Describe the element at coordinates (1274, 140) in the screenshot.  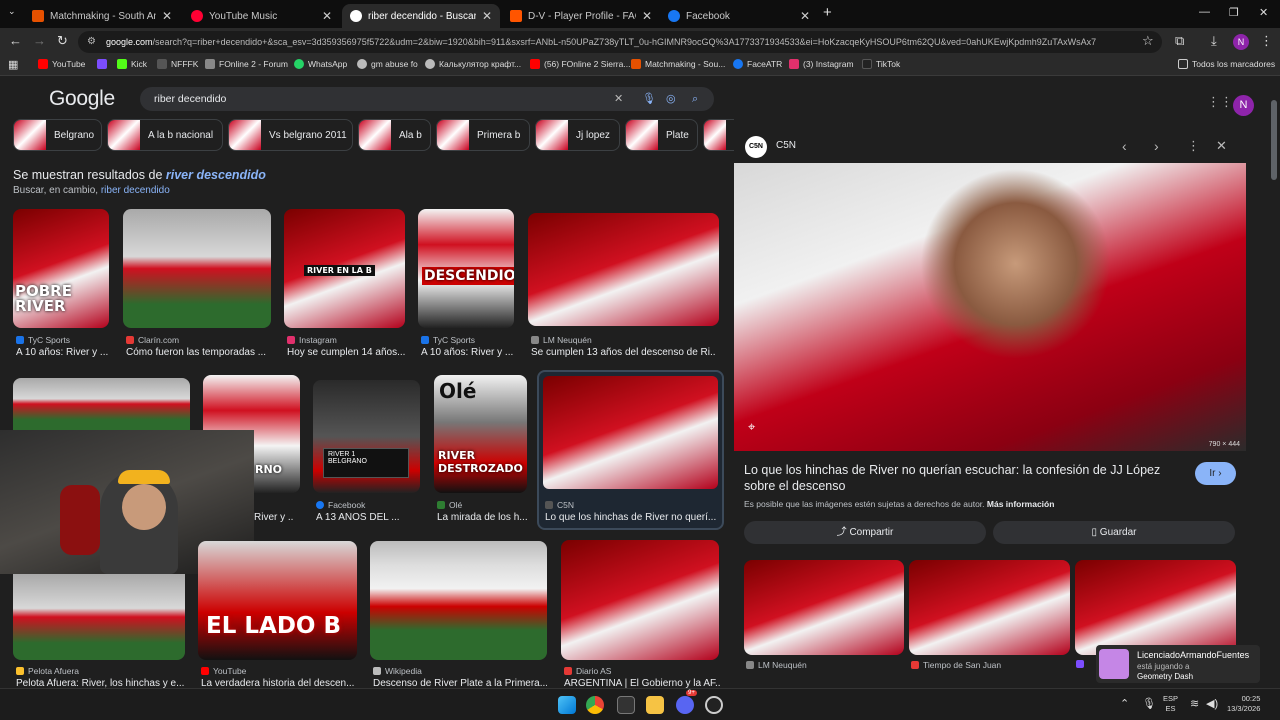
I see `page-scrollbar` at that location.